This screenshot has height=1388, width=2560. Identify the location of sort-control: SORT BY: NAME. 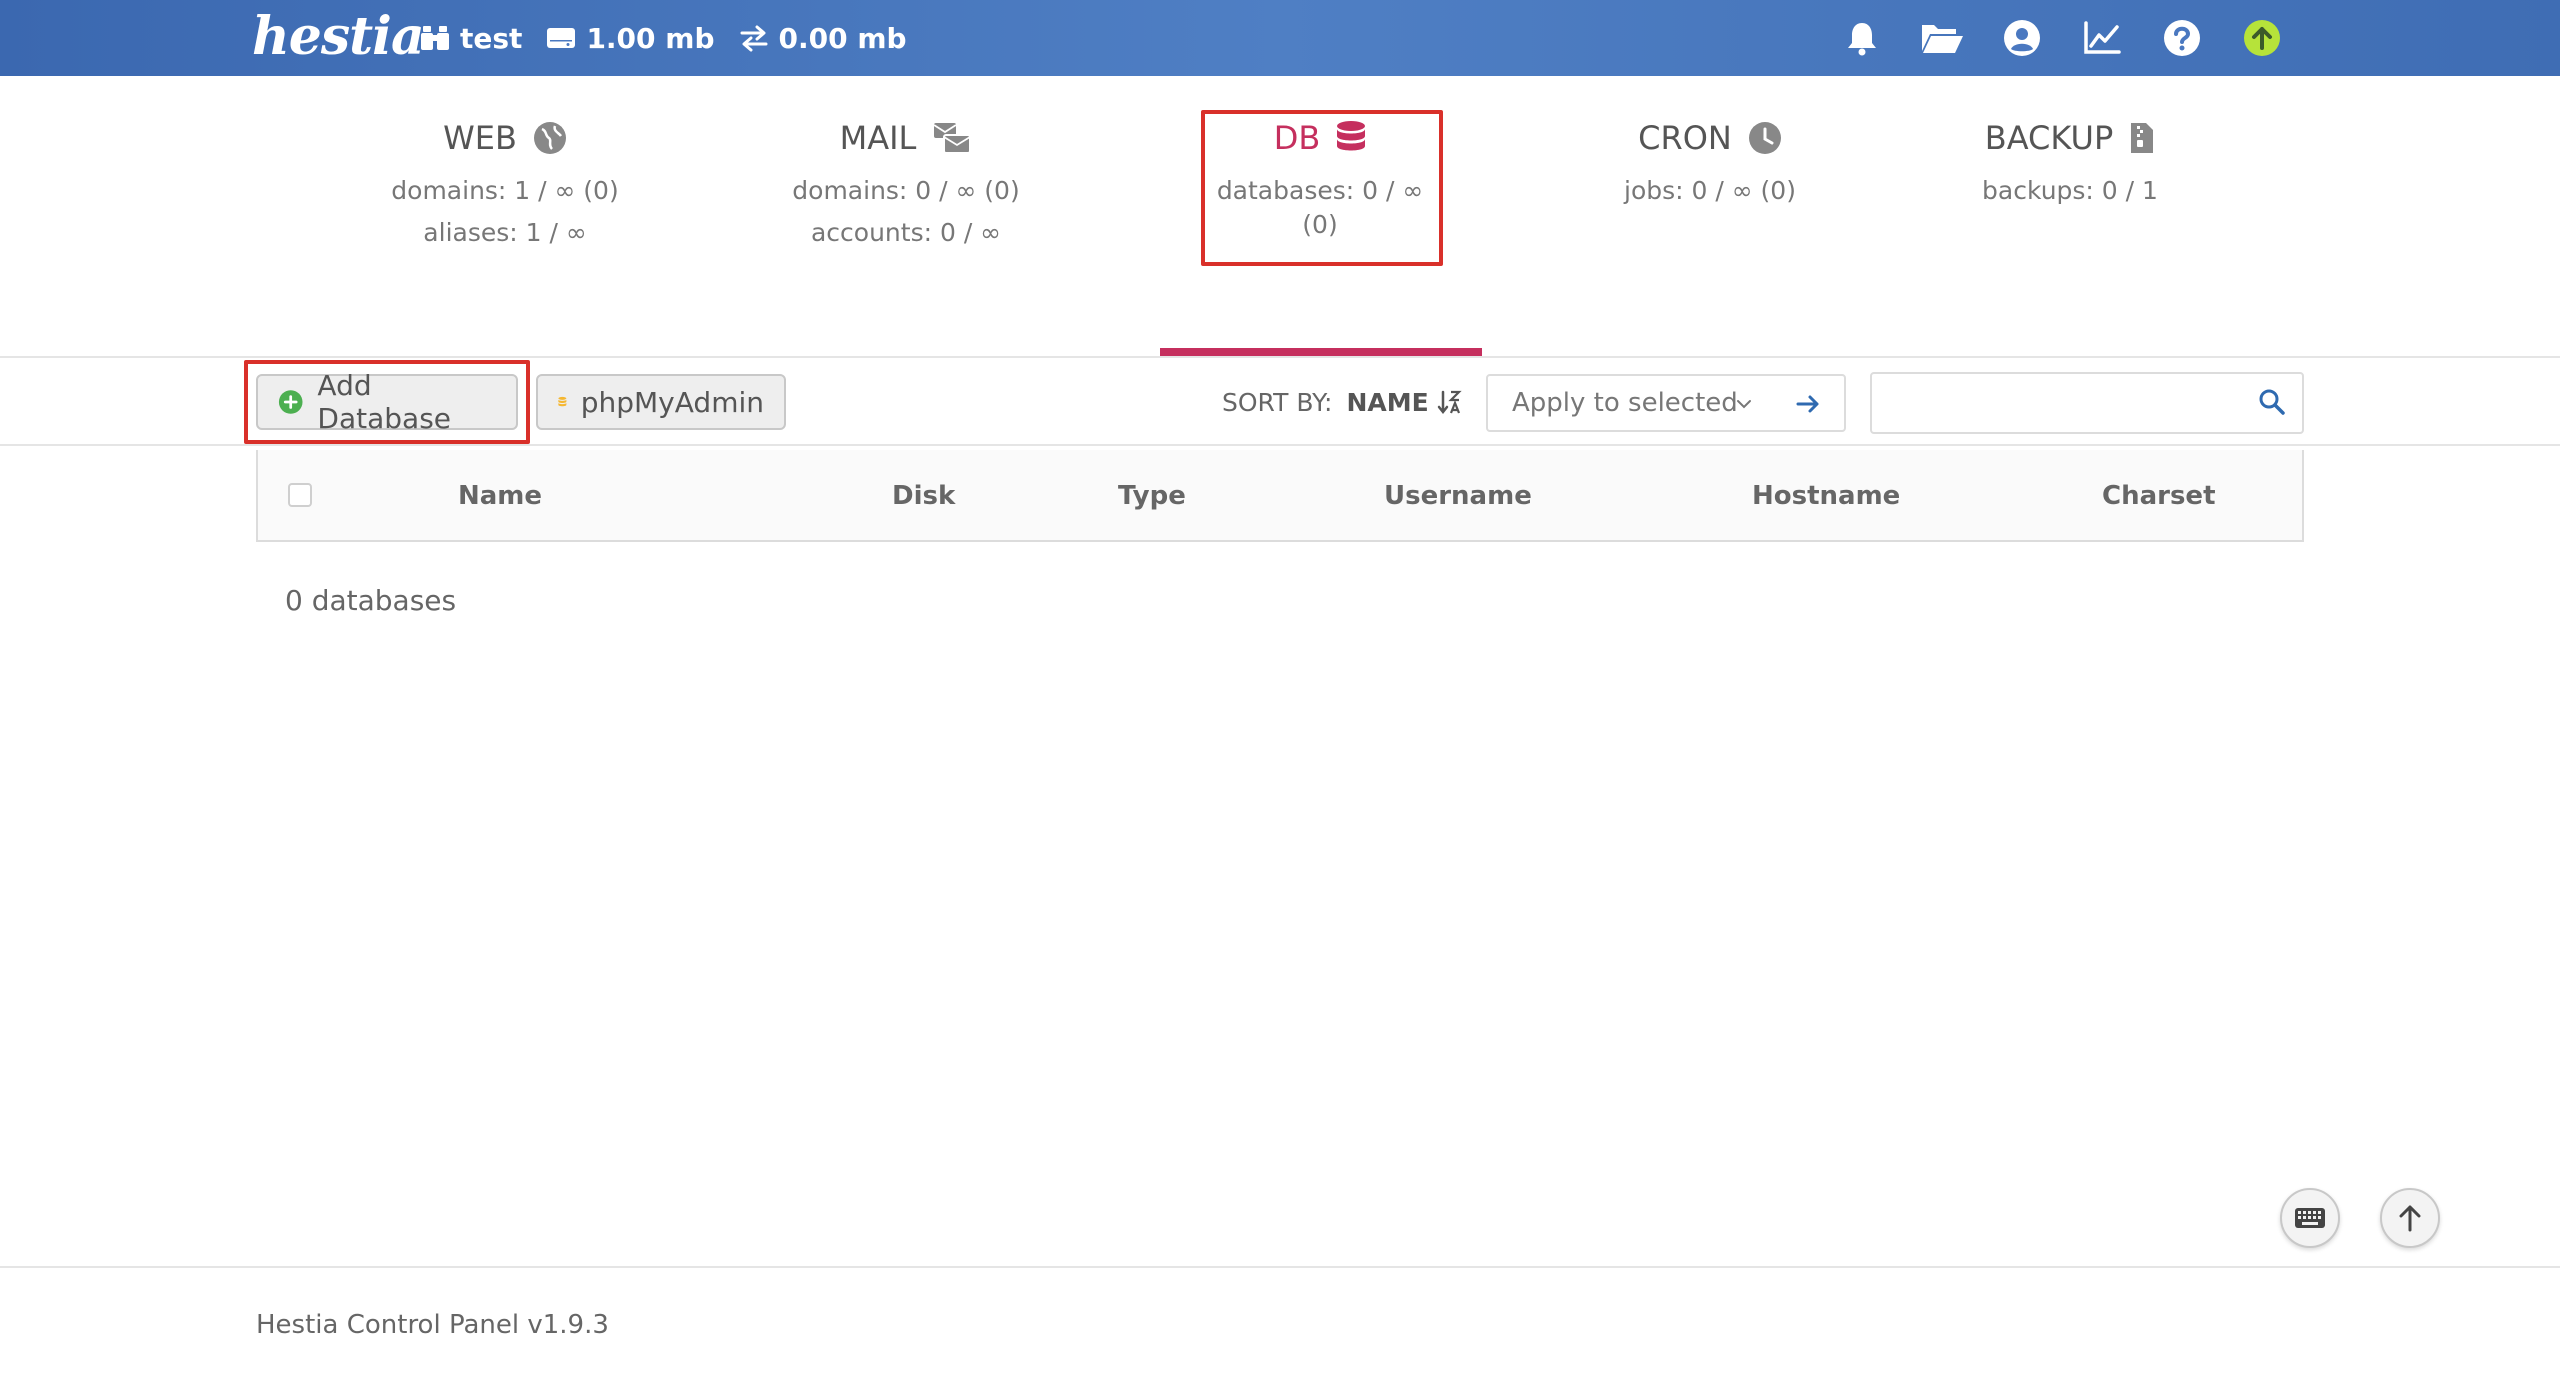
(1342, 402).